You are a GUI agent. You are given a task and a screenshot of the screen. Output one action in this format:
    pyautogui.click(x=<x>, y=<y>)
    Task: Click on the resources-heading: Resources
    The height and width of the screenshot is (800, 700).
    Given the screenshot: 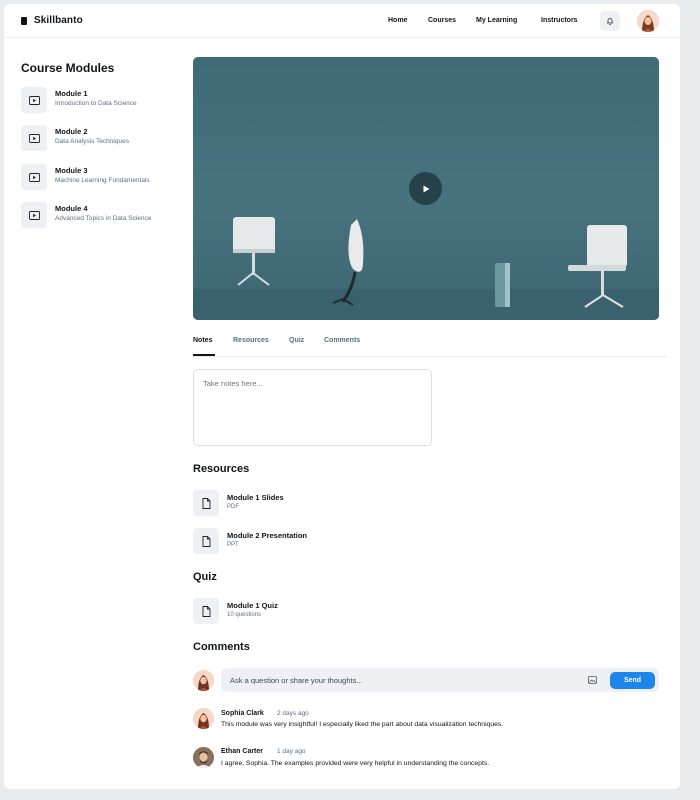 What is the action you would take?
    pyautogui.click(x=221, y=469)
    